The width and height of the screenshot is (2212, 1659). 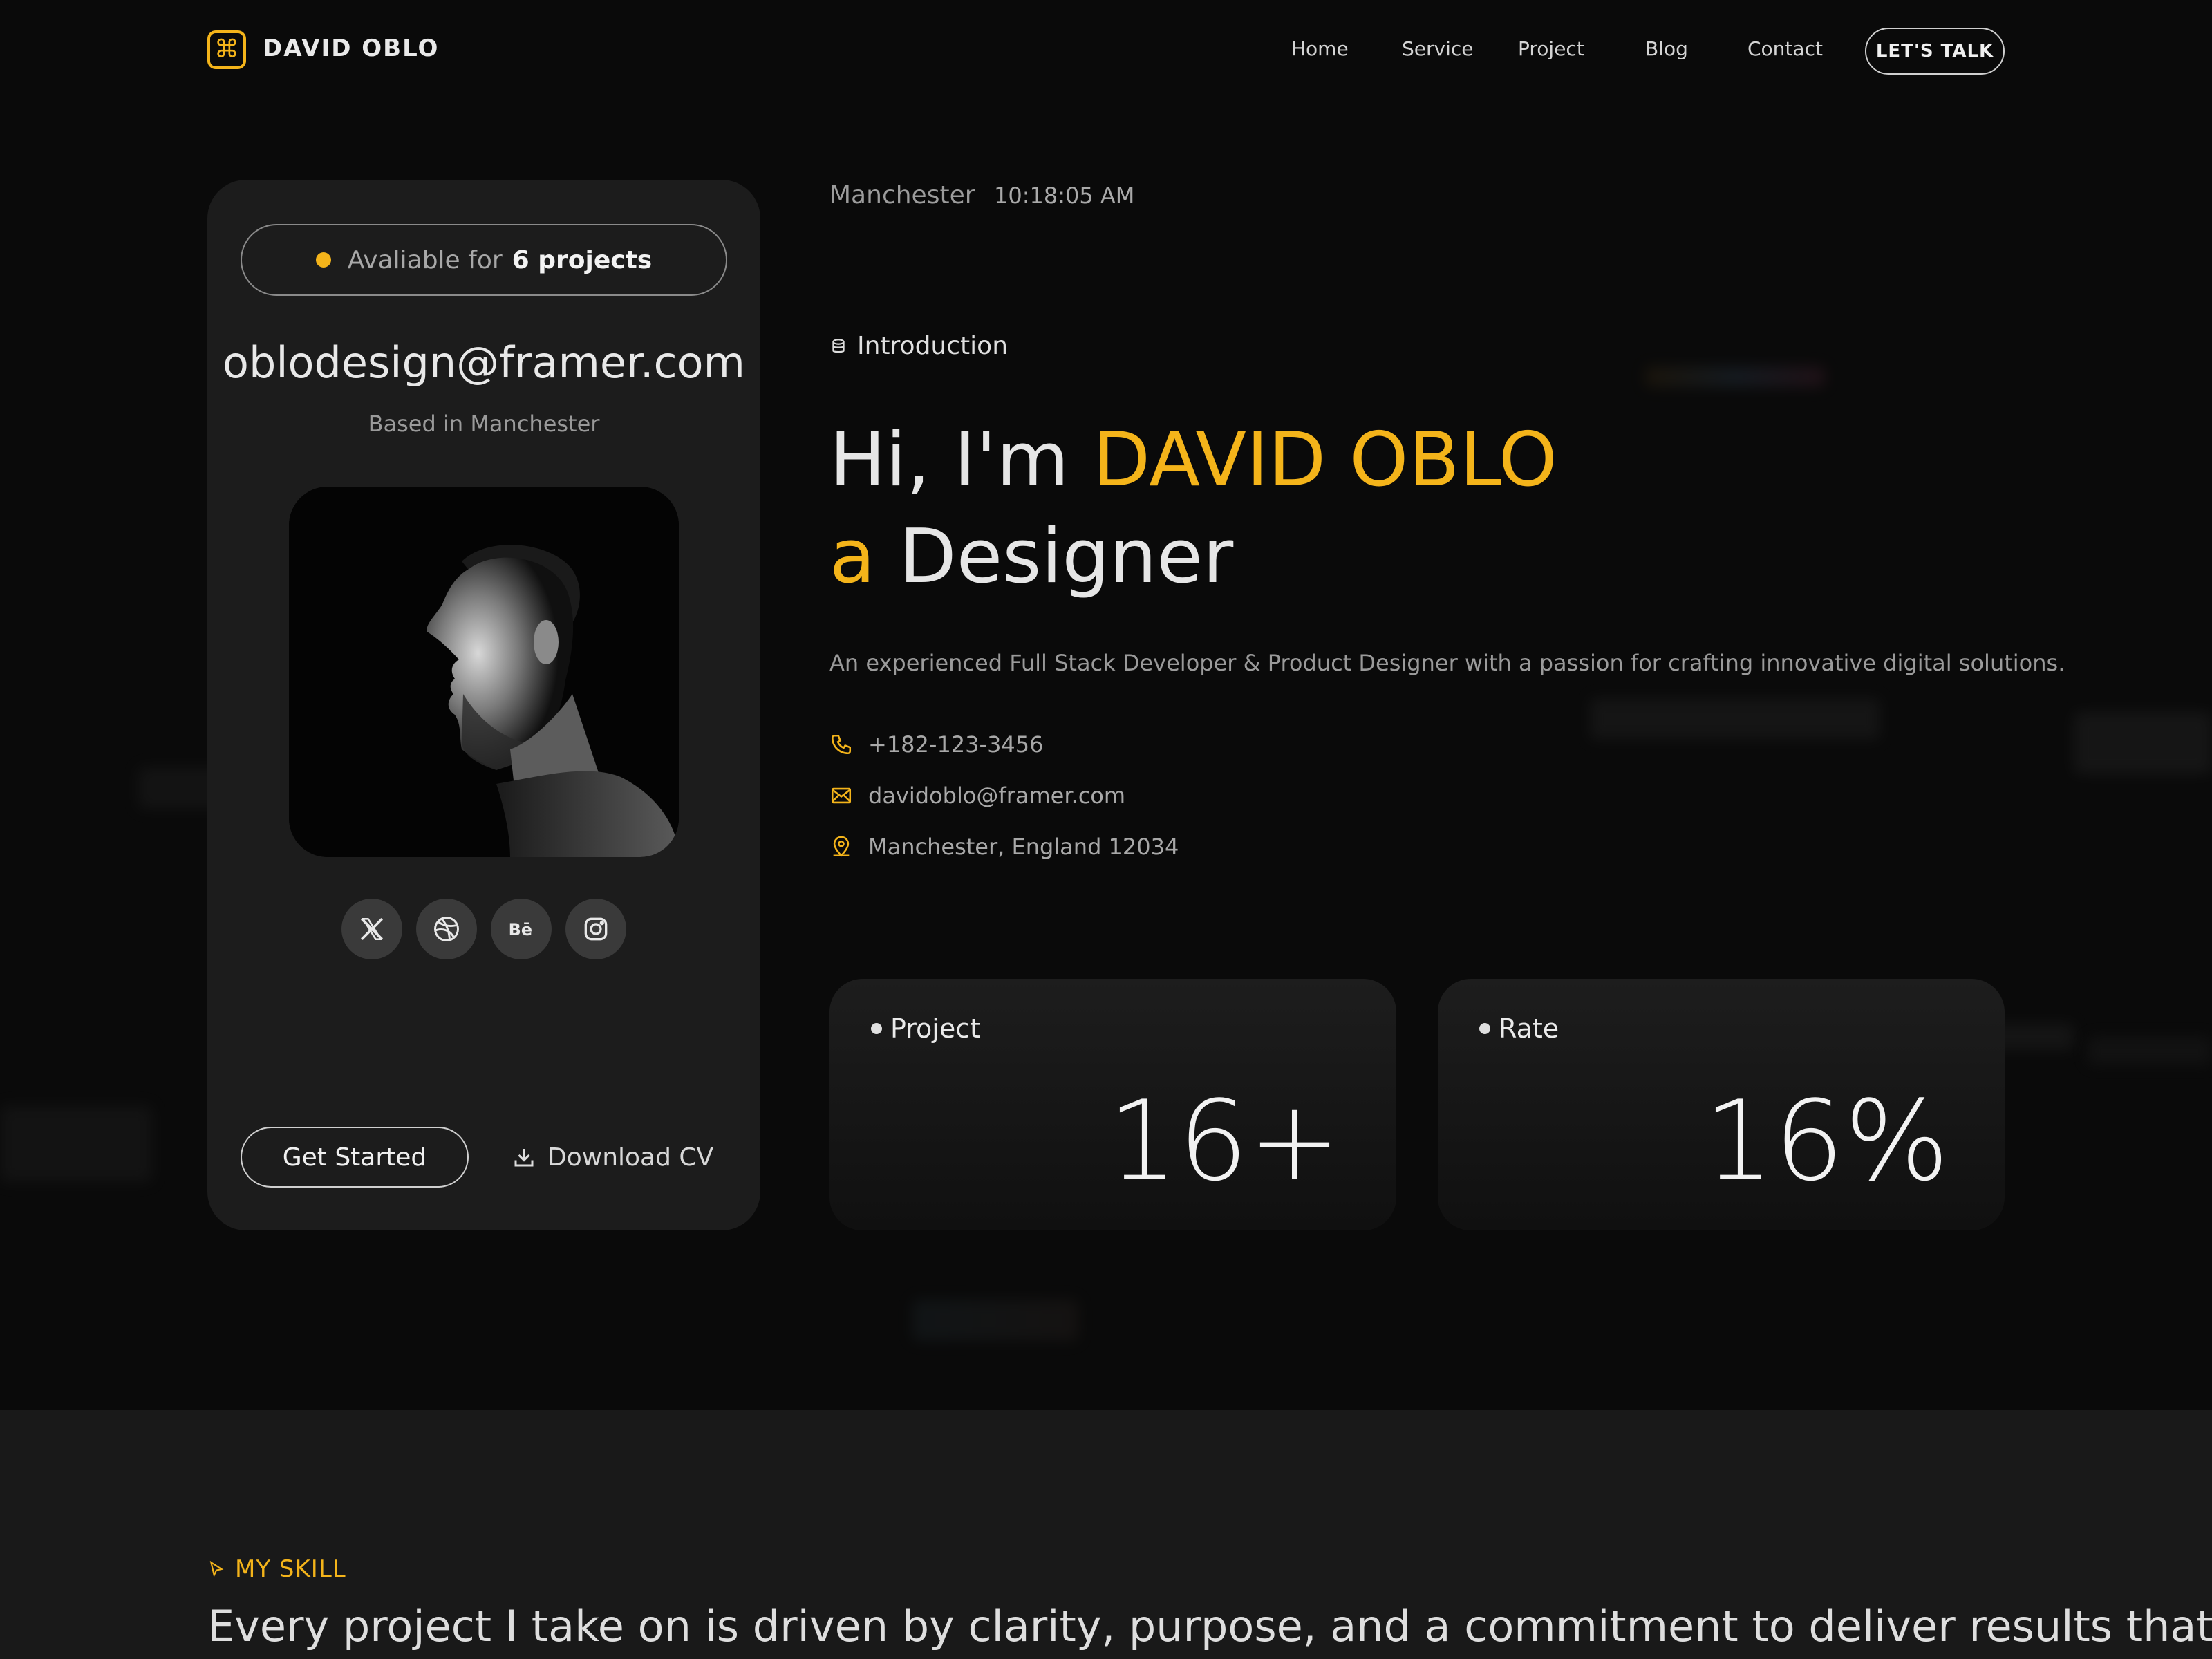 I want to click on dribbble-icon, so click(x=446, y=929).